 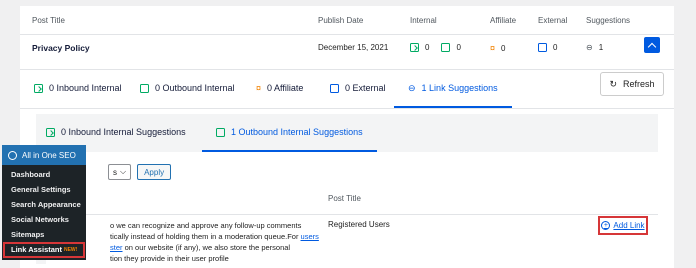 I want to click on tab-inbound-internal: 0 Inbound Internal, so click(x=78, y=88).